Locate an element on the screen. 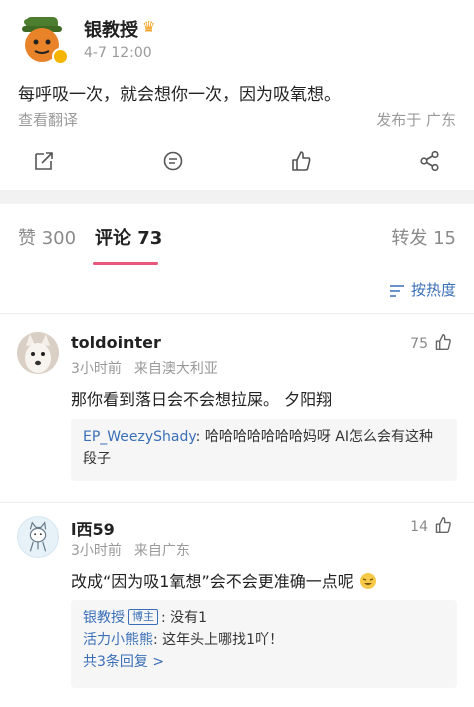 Image resolution: width=474 pixels, height=707 pixels. crown-icon: ♛ is located at coordinates (149, 27).